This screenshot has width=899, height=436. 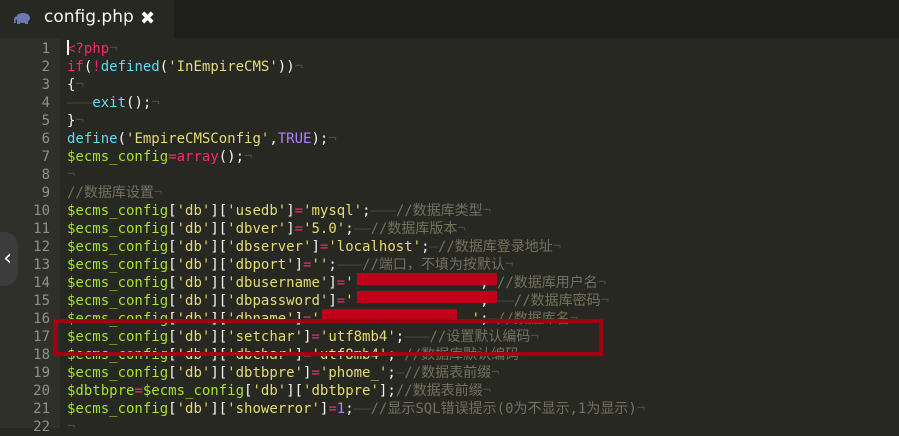 I want to click on redaction-mark, so click(x=427, y=297).